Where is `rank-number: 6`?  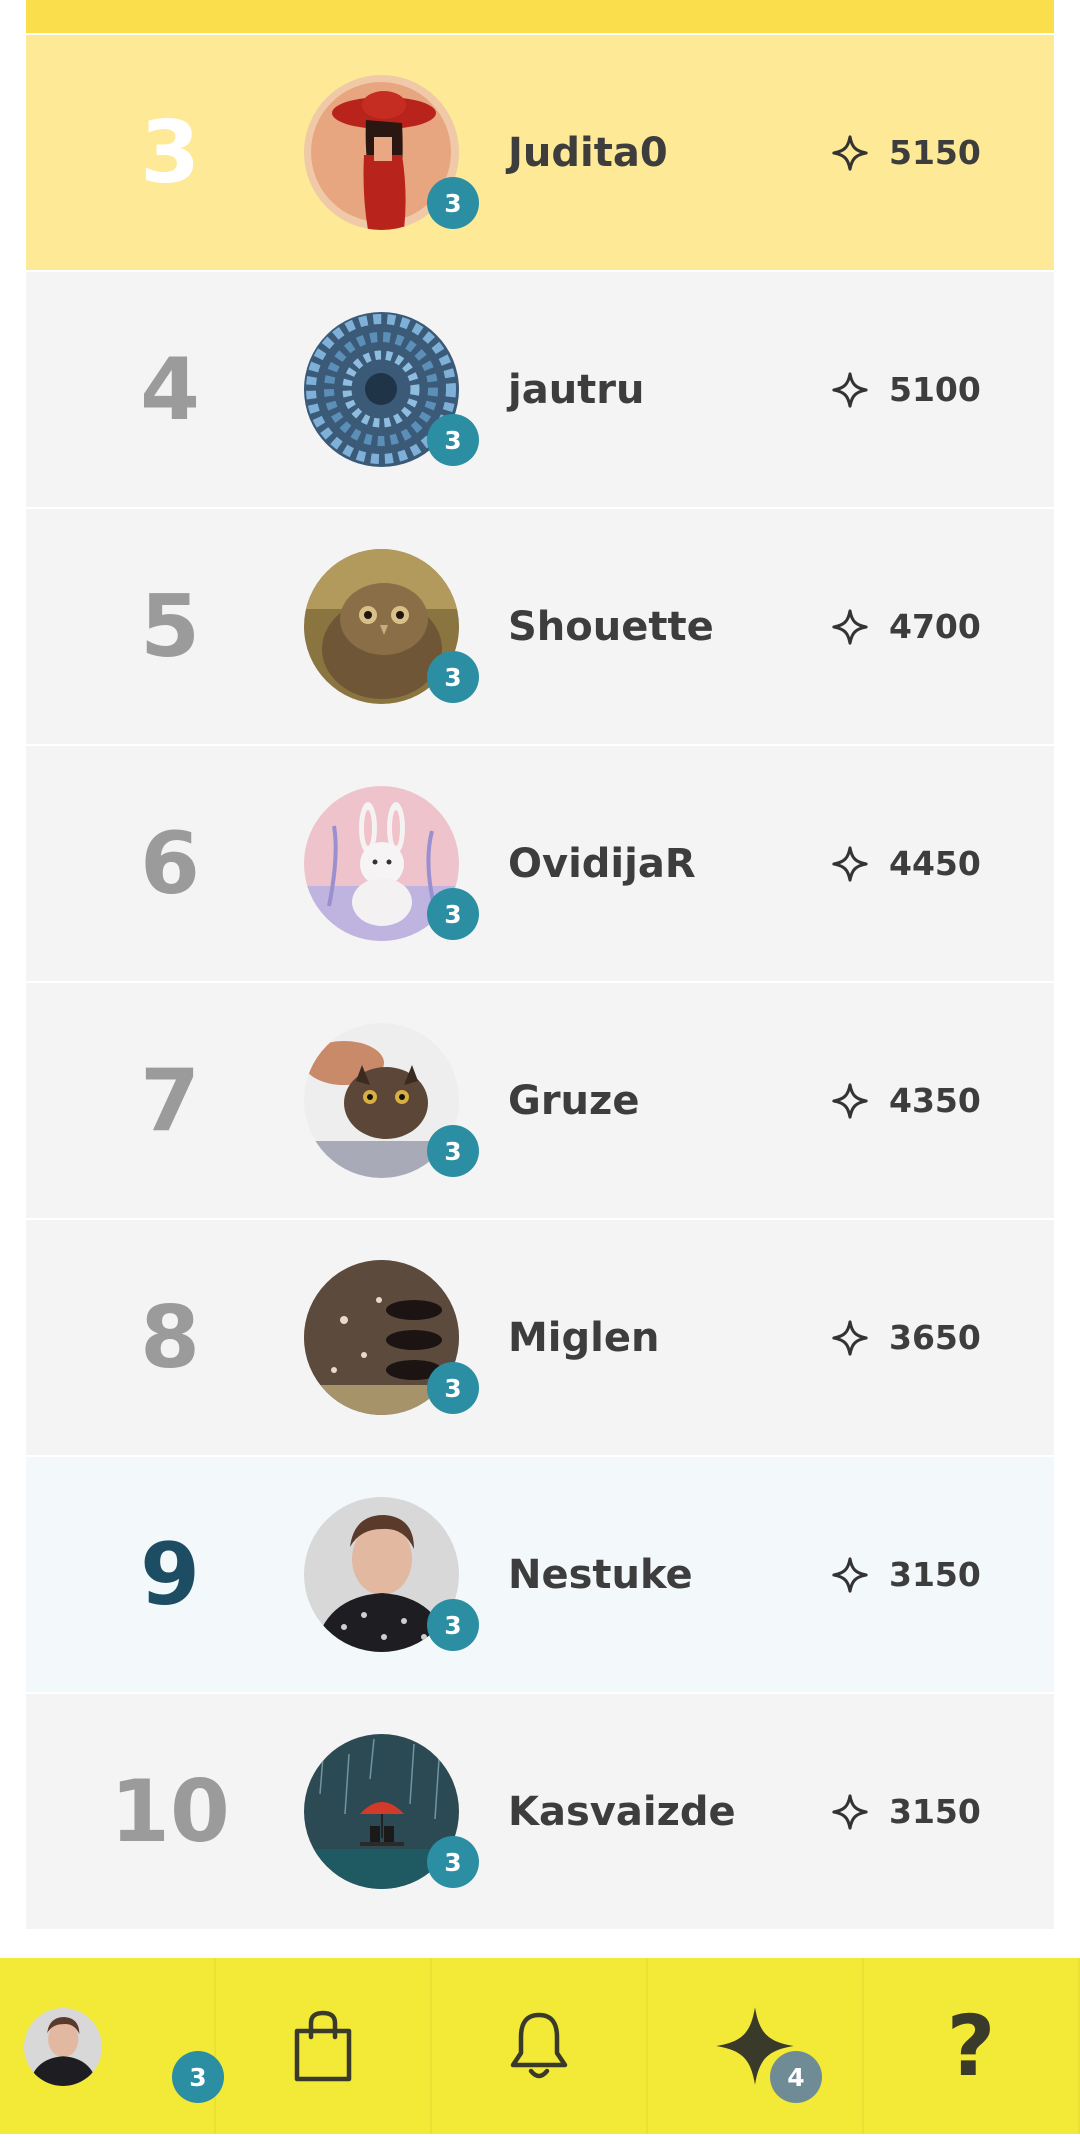 rank-number: 6 is located at coordinates (170, 863).